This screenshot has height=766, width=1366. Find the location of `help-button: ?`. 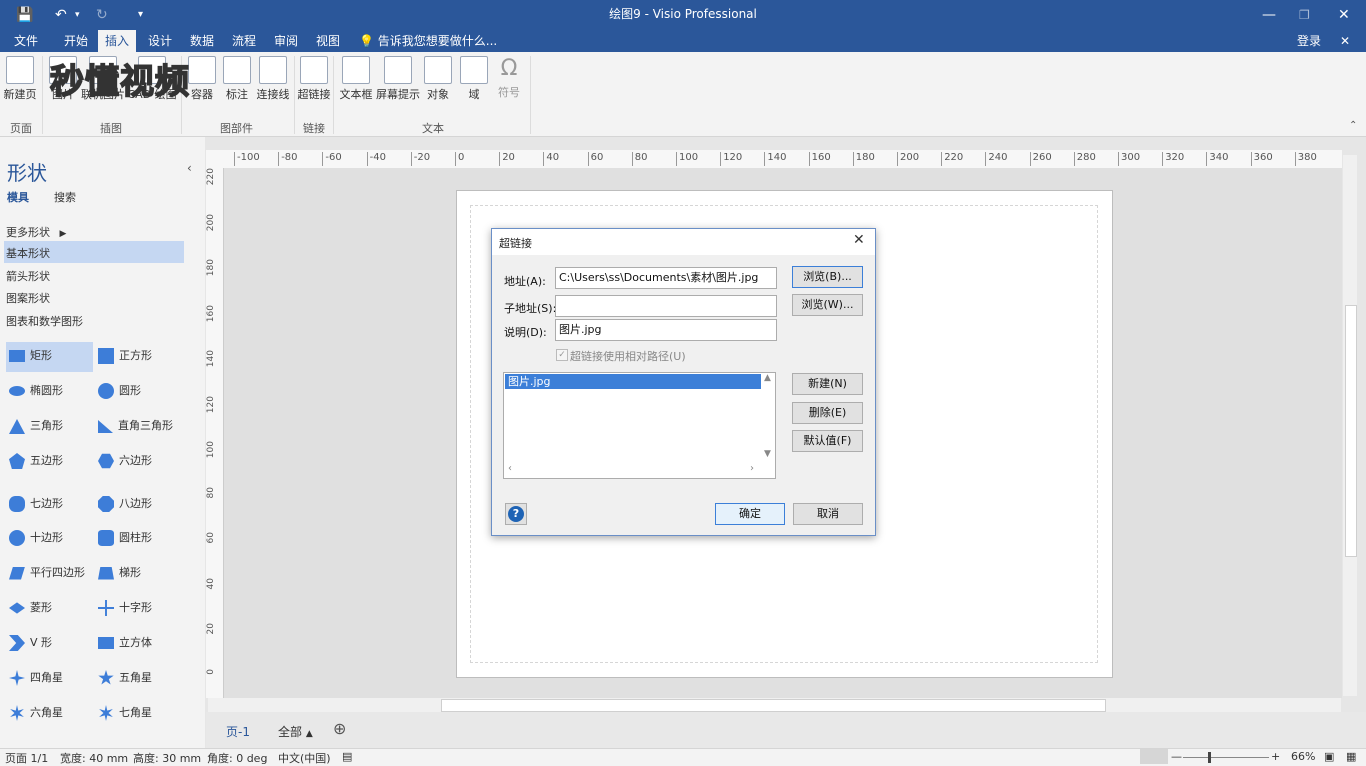

help-button: ? is located at coordinates (516, 514).